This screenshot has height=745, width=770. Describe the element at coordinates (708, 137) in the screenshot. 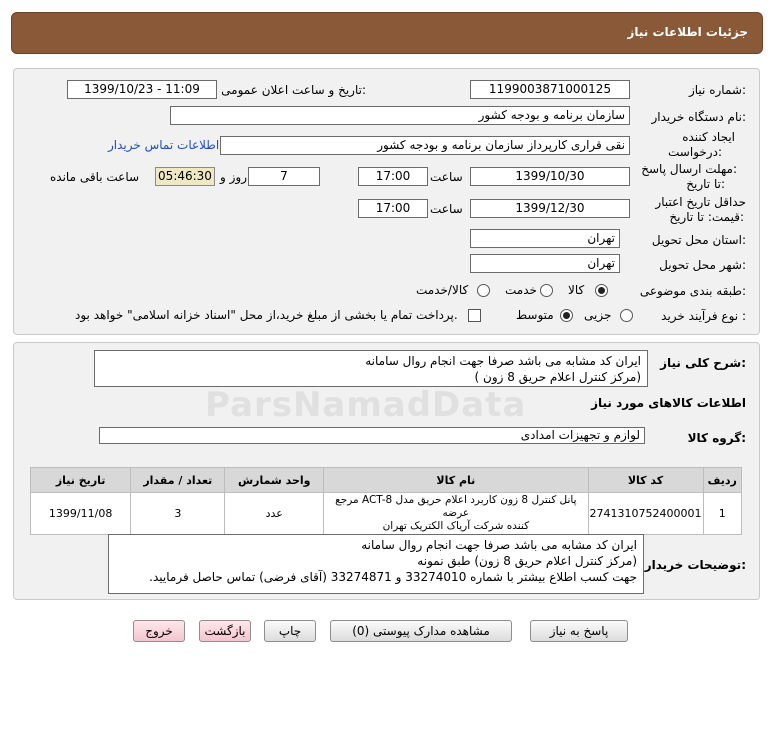

I see `requester-label-1: ایجاد کننده` at that location.